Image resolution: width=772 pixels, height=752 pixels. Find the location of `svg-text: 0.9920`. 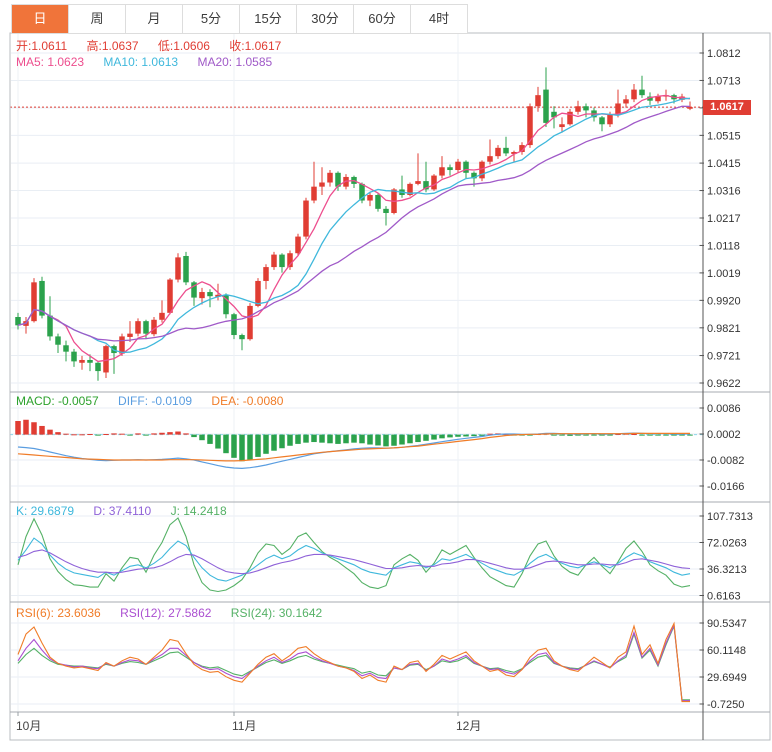

svg-text: 0.9920 is located at coordinates (724, 301).